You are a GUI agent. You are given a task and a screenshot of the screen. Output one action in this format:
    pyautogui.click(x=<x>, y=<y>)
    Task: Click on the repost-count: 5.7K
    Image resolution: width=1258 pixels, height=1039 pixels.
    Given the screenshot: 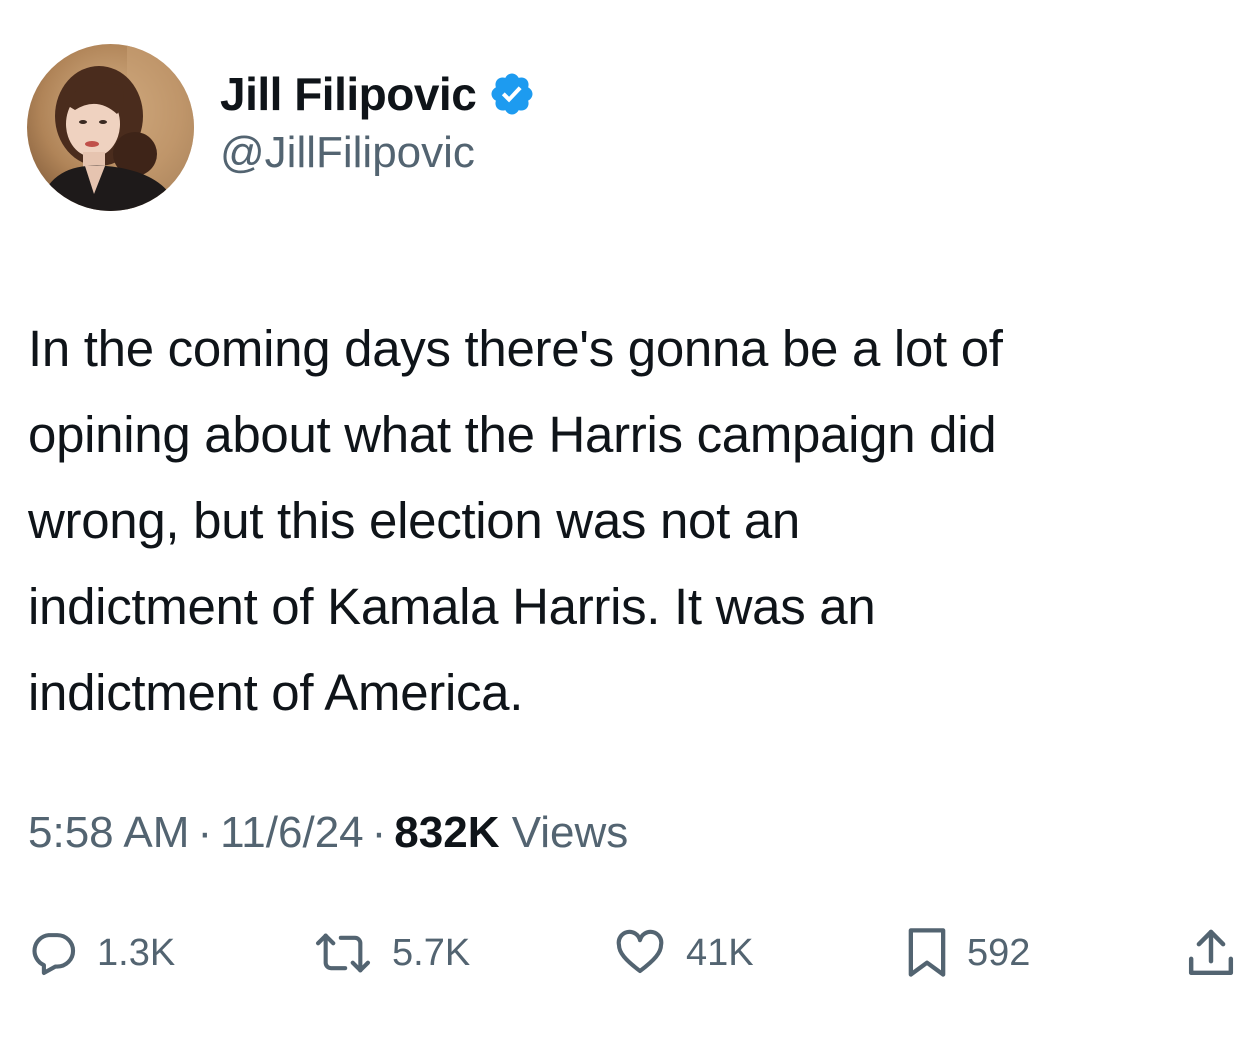 What is the action you would take?
    pyautogui.click(x=431, y=952)
    